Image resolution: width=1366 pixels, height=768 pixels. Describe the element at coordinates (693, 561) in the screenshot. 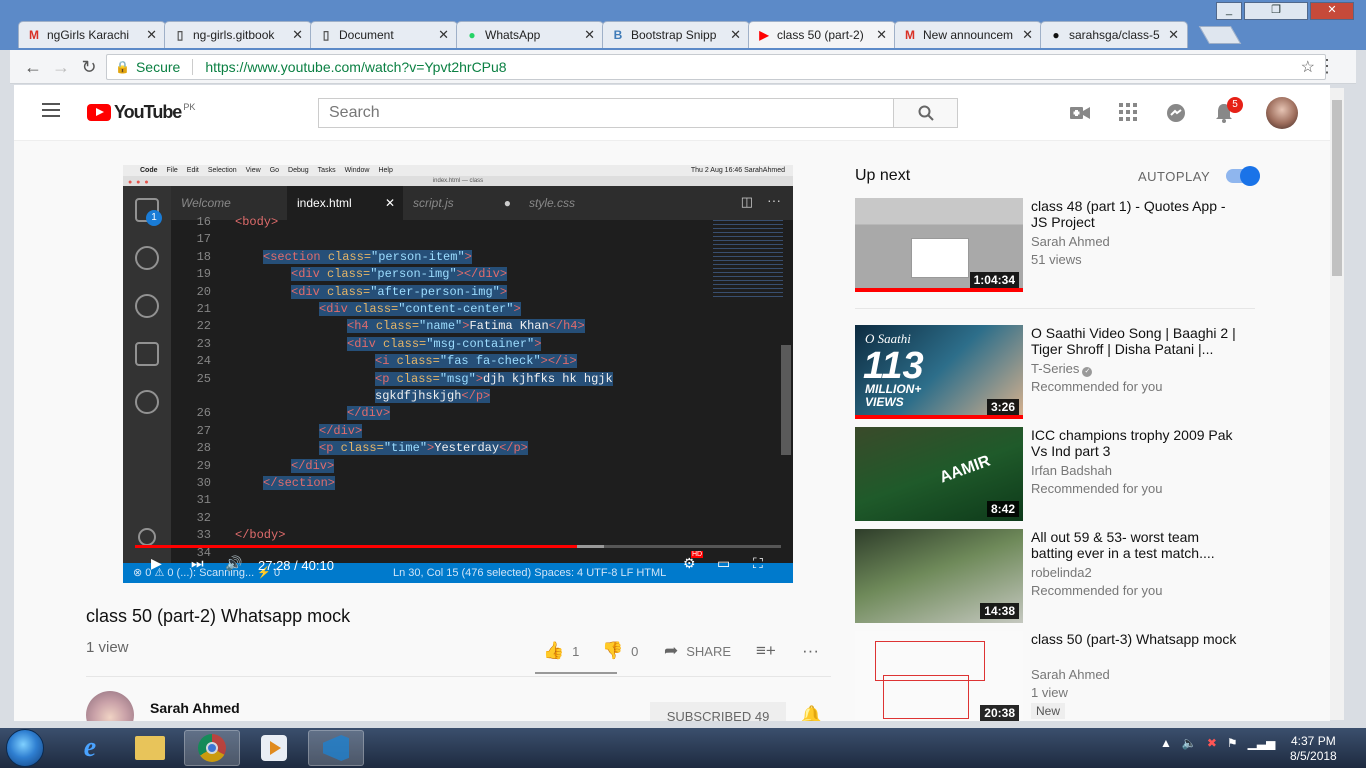

I see `settings-icon: ⚙ HD` at that location.